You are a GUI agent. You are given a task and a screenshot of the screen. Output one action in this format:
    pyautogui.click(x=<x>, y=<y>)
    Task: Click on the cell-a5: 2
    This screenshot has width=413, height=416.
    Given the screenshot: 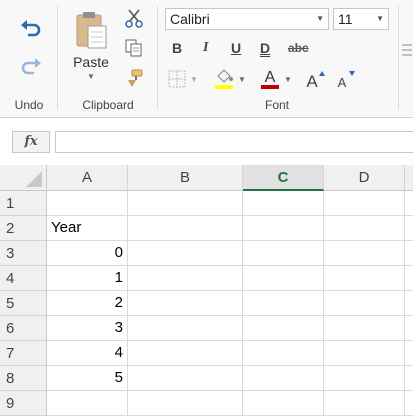 What is the action you would take?
    pyautogui.click(x=87, y=303)
    